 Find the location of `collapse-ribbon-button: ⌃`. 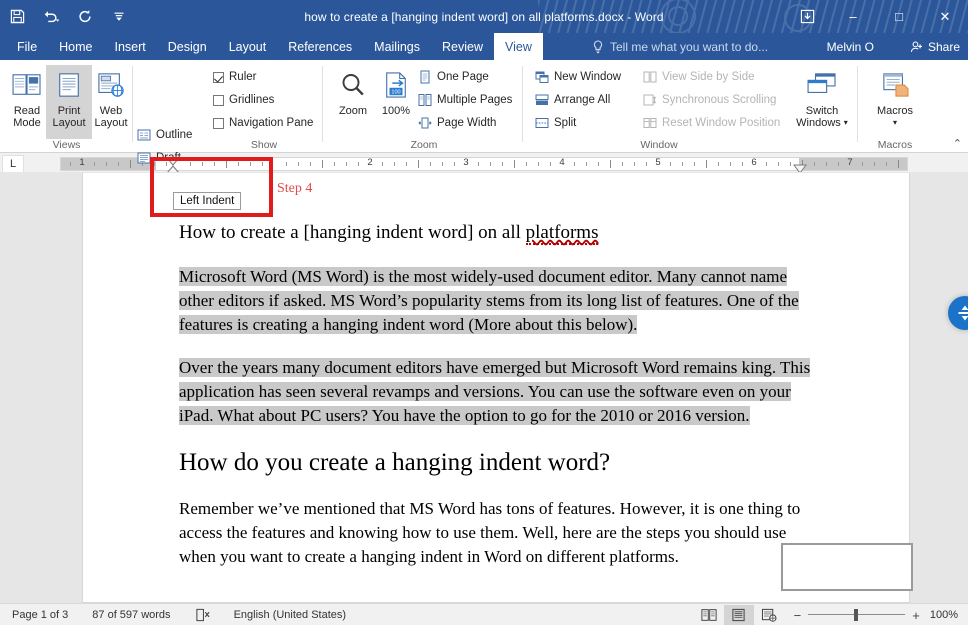

collapse-ribbon-button: ⌃ is located at coordinates (957, 143).